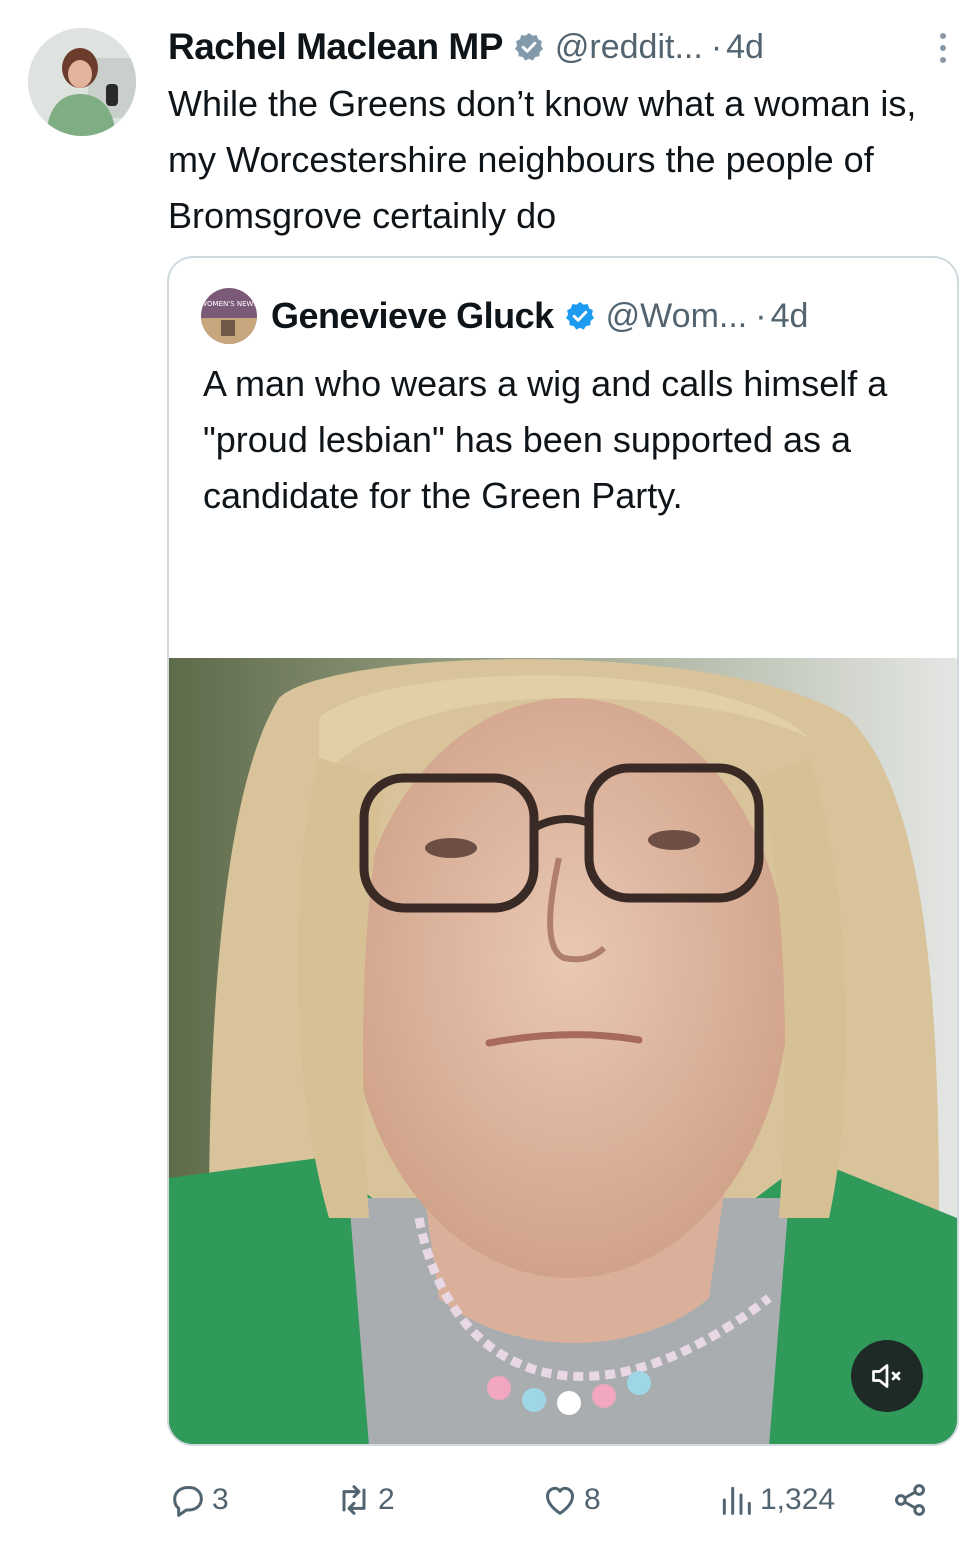 The height and width of the screenshot is (1542, 980). Describe the element at coordinates (229, 304) in the screenshot. I see `quote-avatar-text: WOMEN'S NEWS` at that location.